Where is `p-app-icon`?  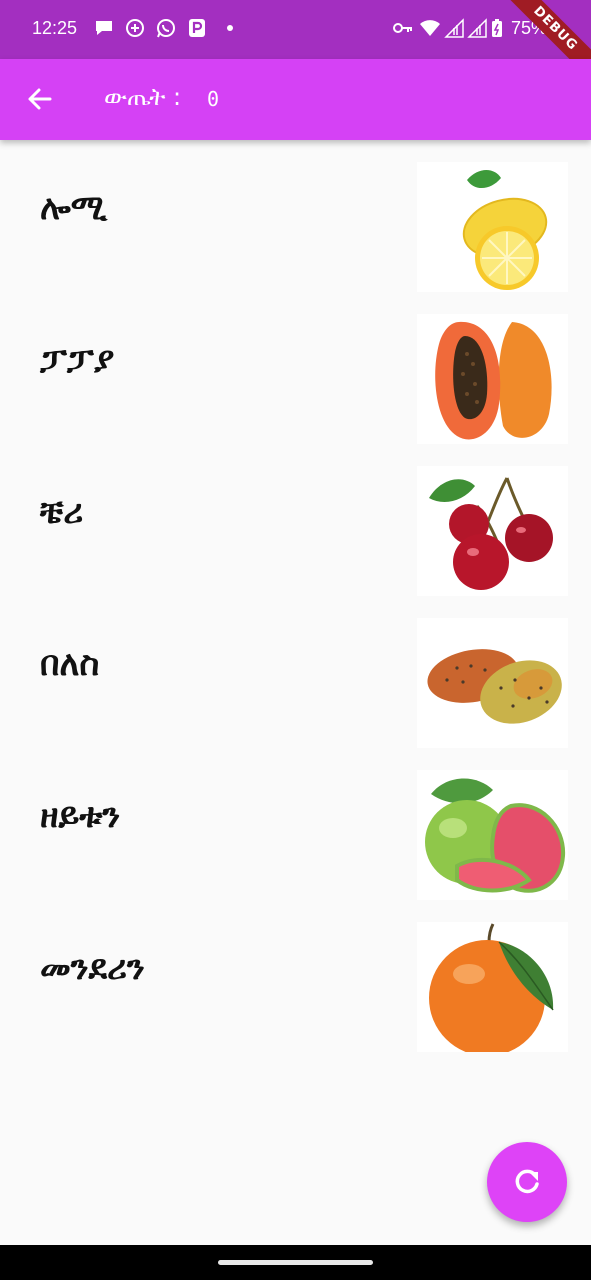
p-app-icon is located at coordinates (197, 28).